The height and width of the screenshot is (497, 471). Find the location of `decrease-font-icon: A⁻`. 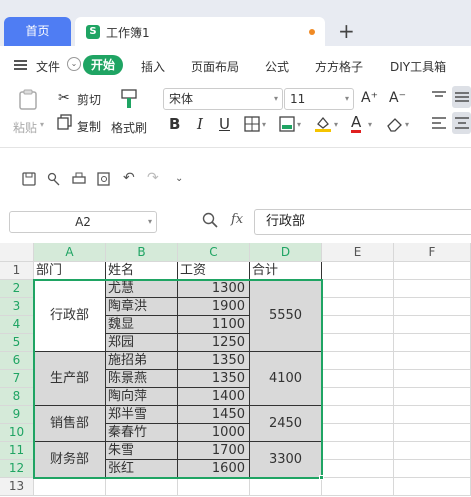

decrease-font-icon: A⁻ is located at coordinates (397, 98).